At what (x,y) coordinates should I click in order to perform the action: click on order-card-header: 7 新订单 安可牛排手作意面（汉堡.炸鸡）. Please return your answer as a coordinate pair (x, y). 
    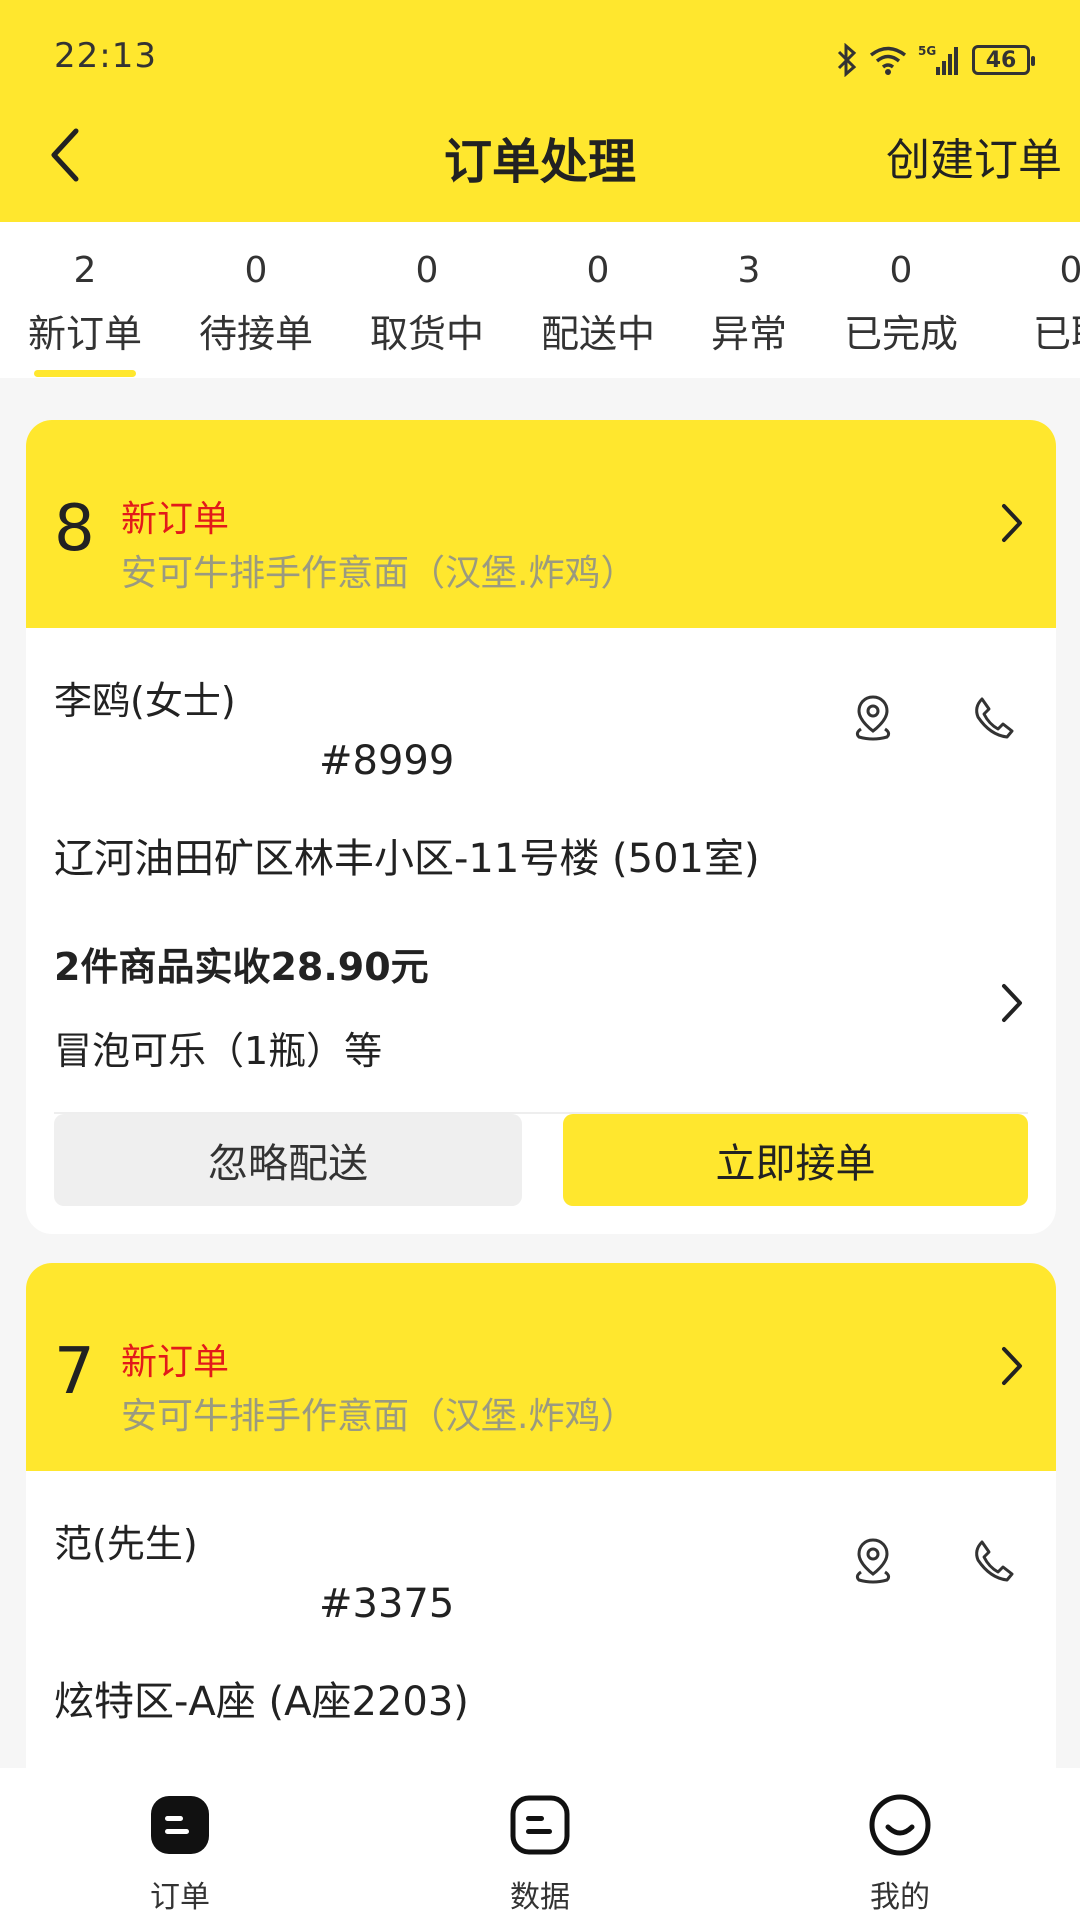
    Looking at the image, I should click on (541, 1367).